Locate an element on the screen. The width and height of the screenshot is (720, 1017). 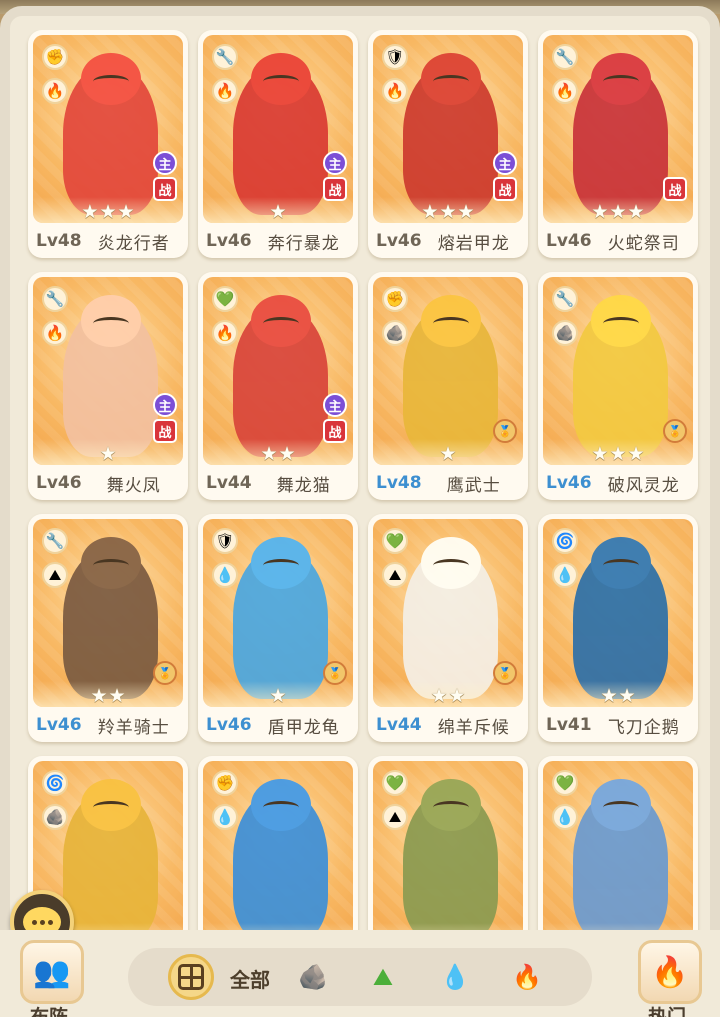
star-rating: ★ ★ is located at coordinates (448, 696).